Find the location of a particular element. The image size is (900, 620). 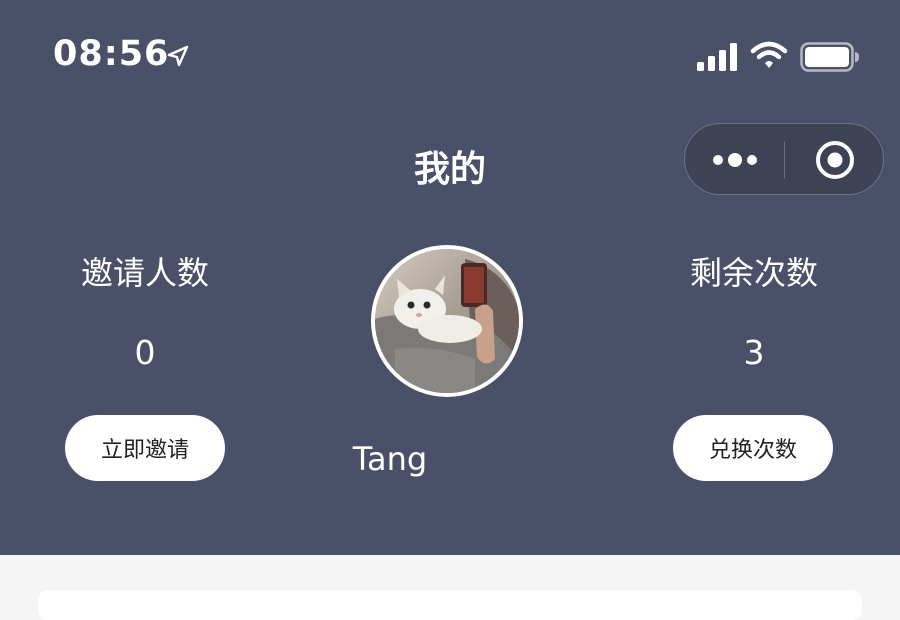

remaining-count-label: 剩余次数 is located at coordinates (753, 273).